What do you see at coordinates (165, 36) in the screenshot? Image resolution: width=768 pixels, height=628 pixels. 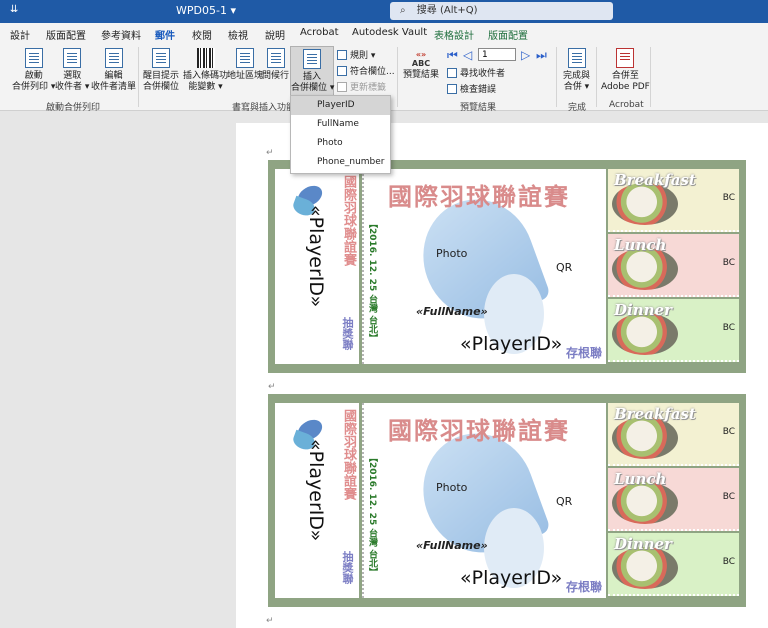 I see `tab-mailings: 郵件` at bounding box center [165, 36].